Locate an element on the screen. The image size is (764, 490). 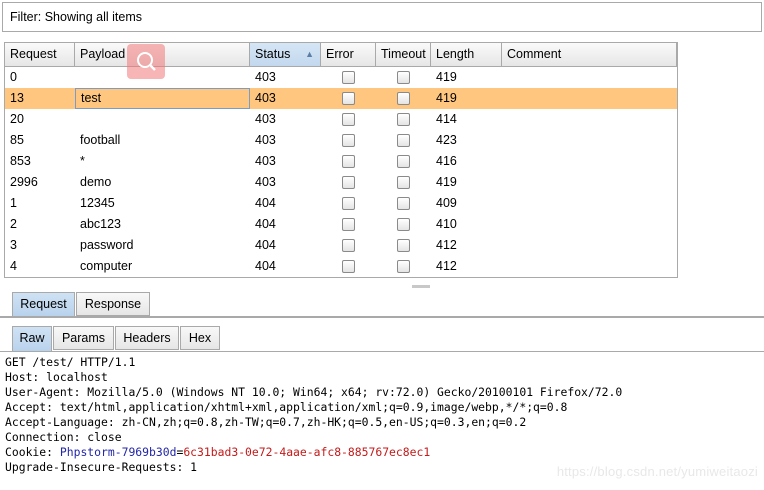
header-upgrade-insecure-requests: Upgrade-Insecure-Requests: 1 is located at coordinates (101, 467).